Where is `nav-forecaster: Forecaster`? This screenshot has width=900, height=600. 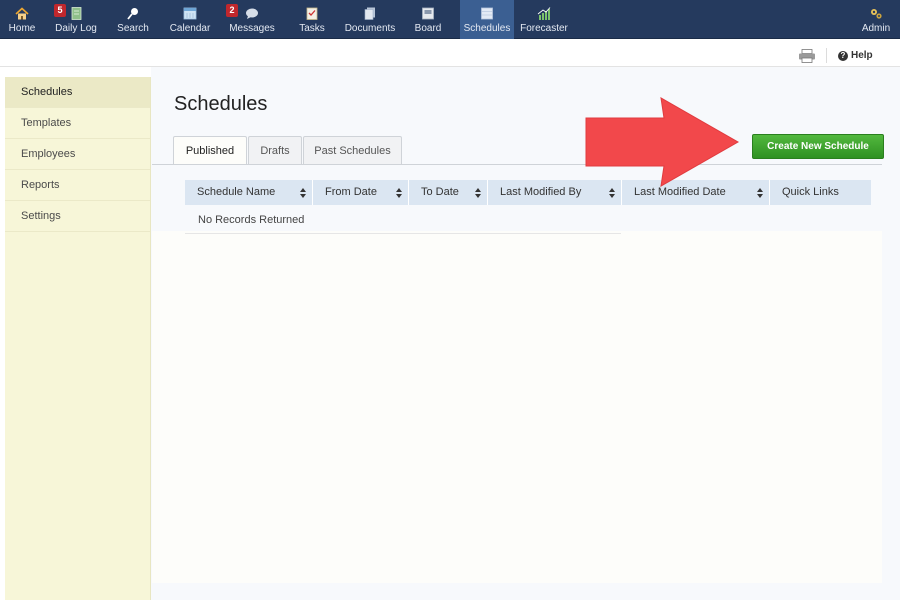 nav-forecaster: Forecaster is located at coordinates (544, 19).